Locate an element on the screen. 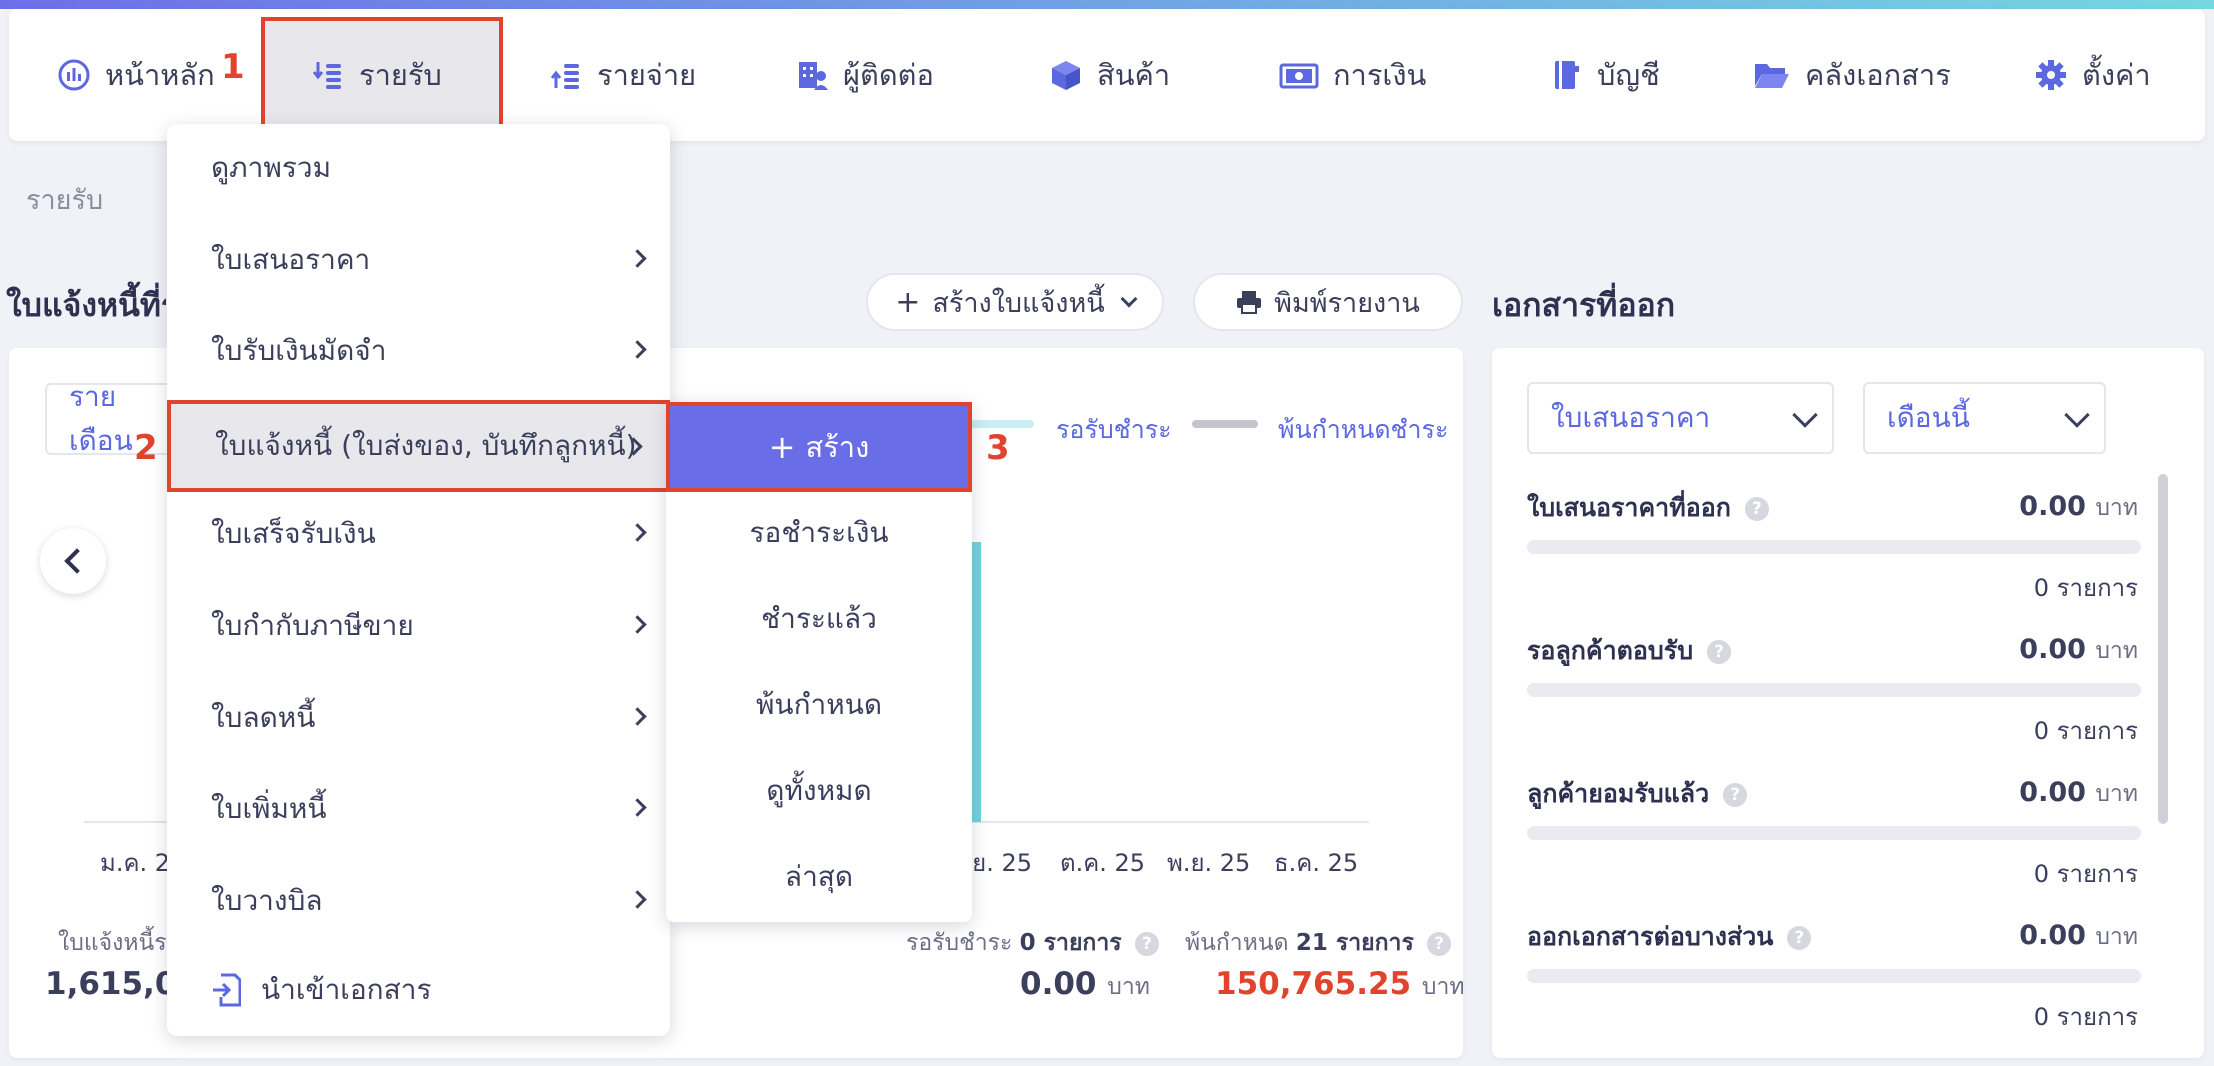 This screenshot has width=2214, height=1066. menu-item-receipt: ใบเสร็จรับเงิน is located at coordinates (418, 534).